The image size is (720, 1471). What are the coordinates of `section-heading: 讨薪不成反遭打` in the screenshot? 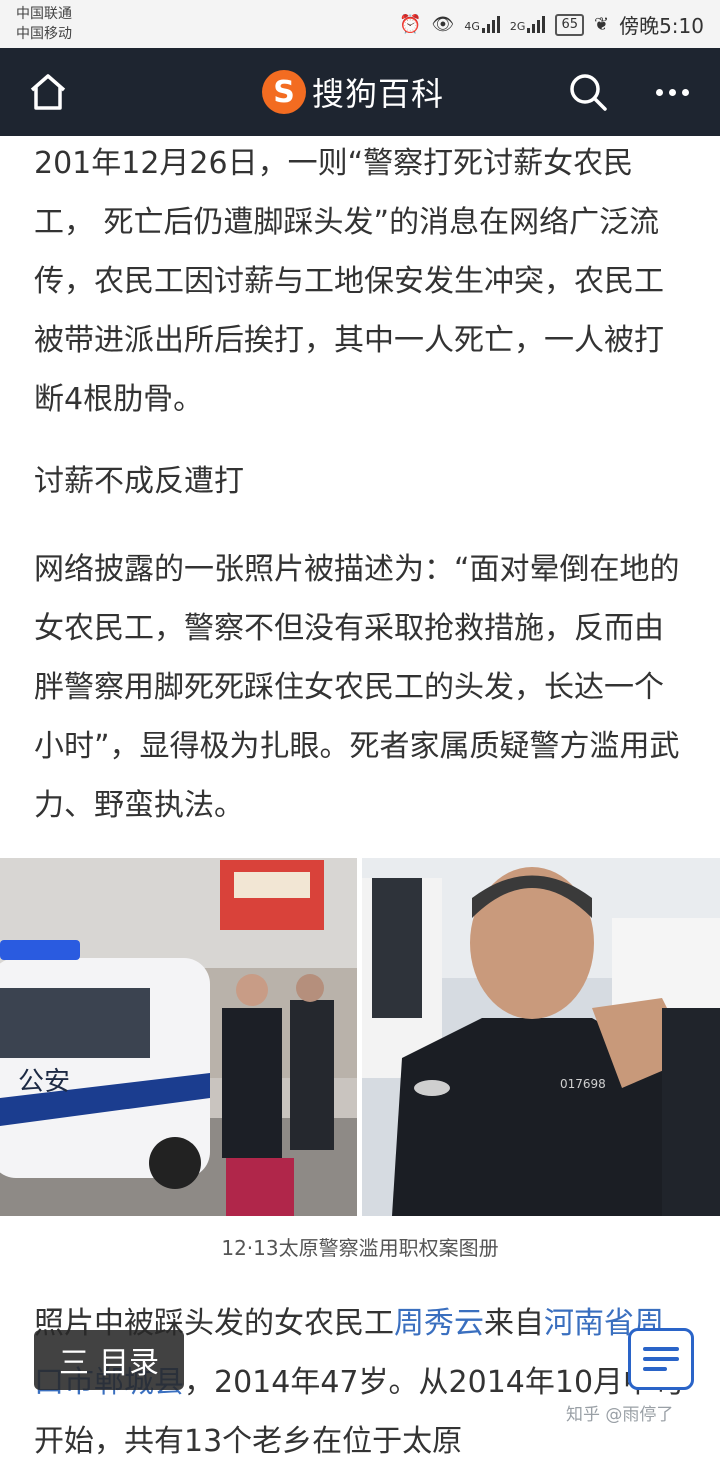 It's located at (139, 481).